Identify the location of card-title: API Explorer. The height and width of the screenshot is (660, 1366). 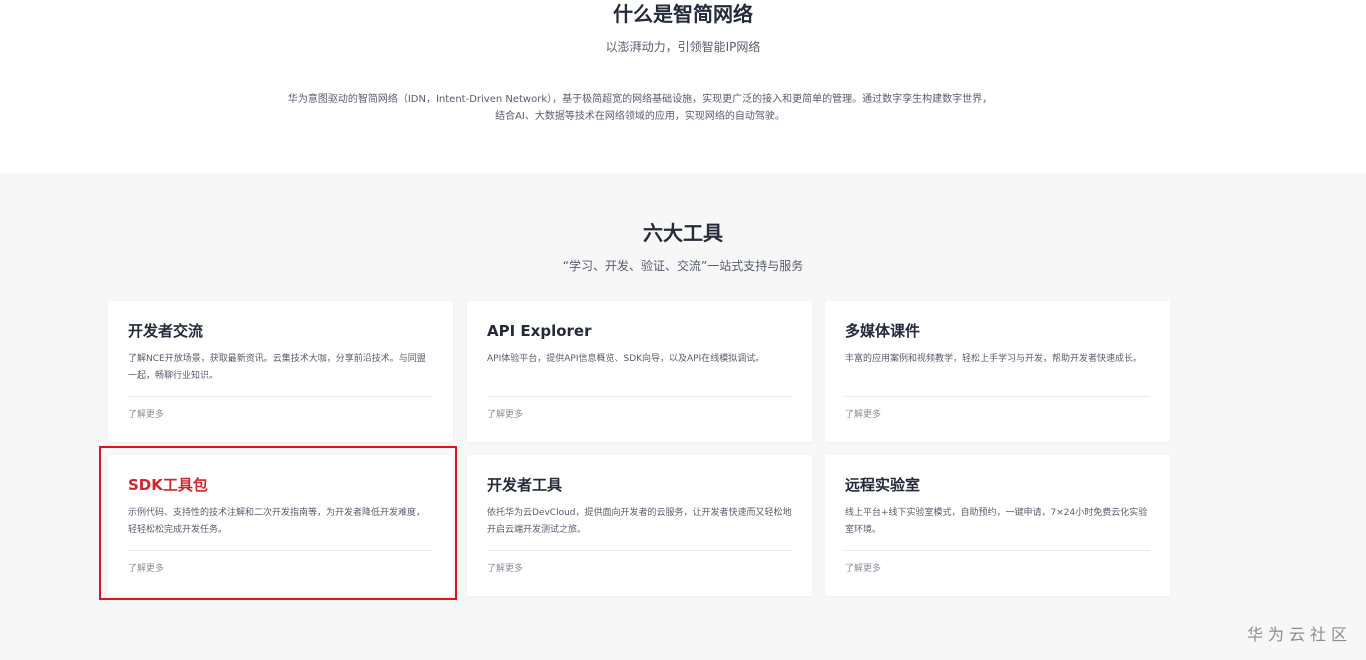
(539, 331).